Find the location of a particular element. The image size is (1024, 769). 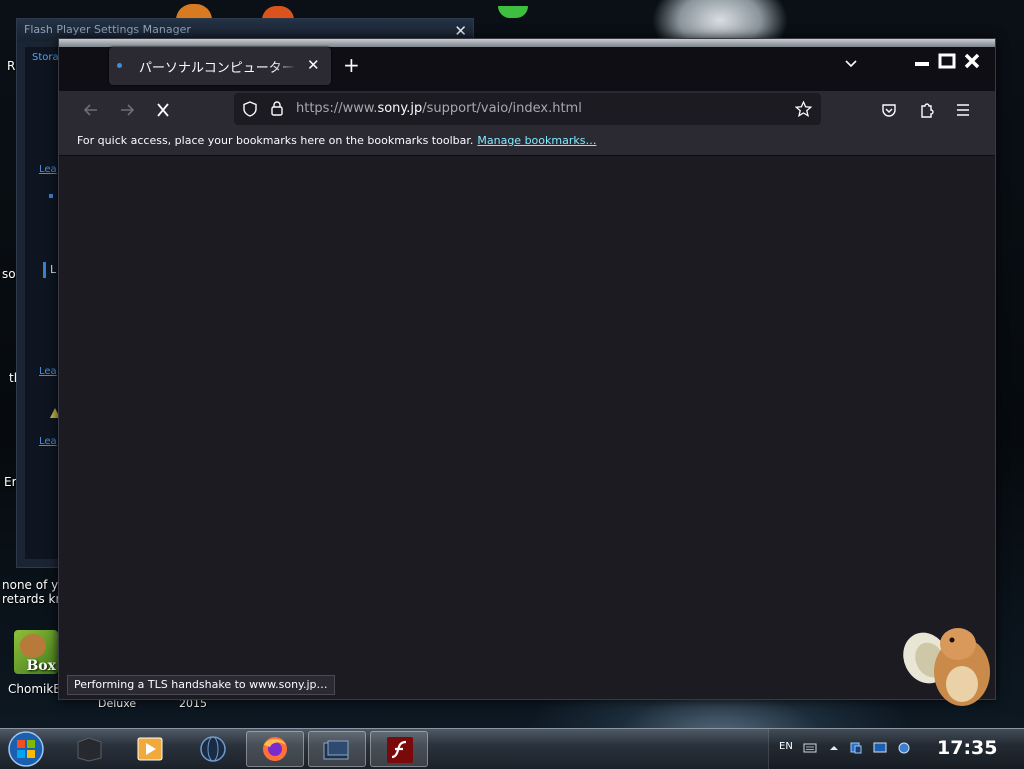

close-icon is located at coordinates (972, 61).